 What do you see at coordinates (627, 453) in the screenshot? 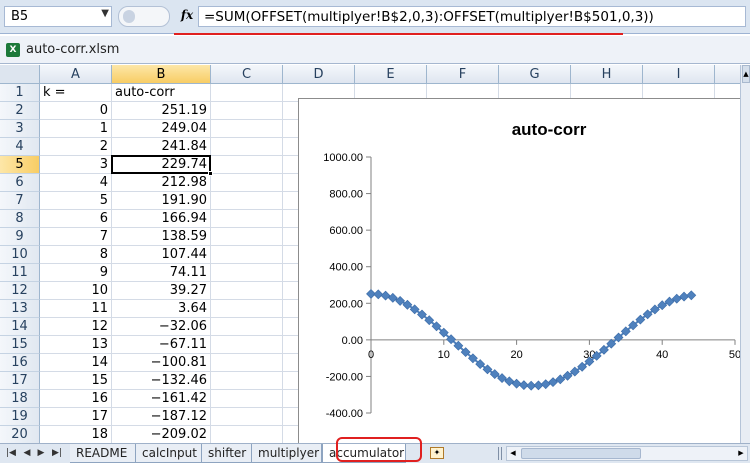
I see `horizontal-scrollbar: ◀ ▶` at bounding box center [627, 453].